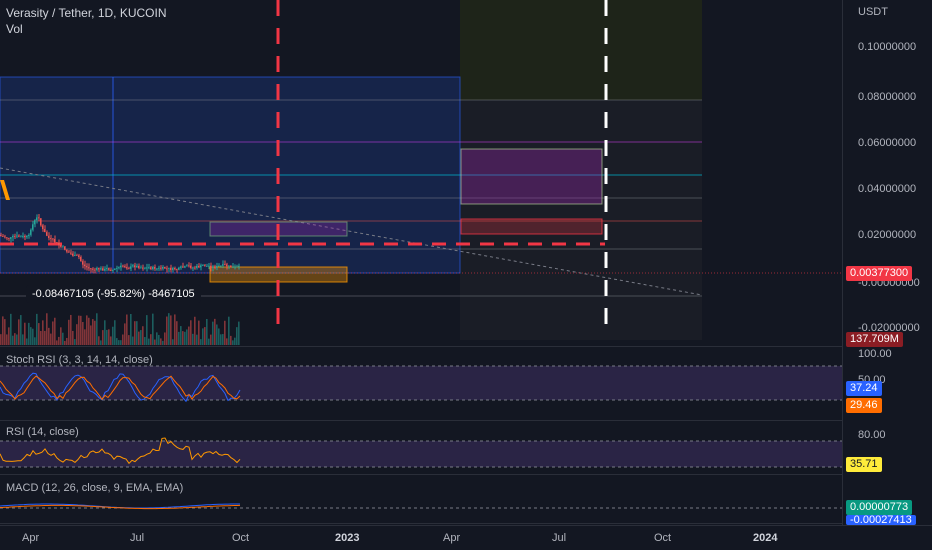  Describe the element at coordinates (347, 538) in the screenshot. I see `time-label: 2023` at that location.